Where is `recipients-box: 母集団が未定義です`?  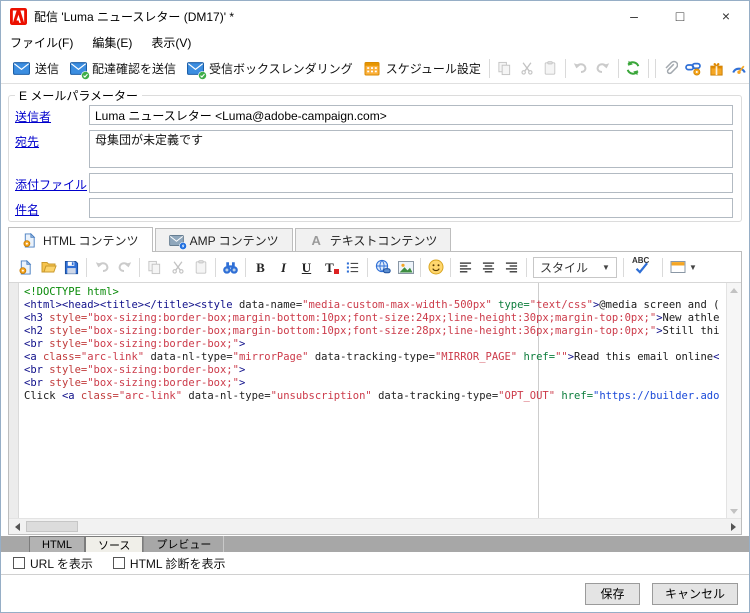 recipients-box: 母集団が未定義です is located at coordinates (411, 149).